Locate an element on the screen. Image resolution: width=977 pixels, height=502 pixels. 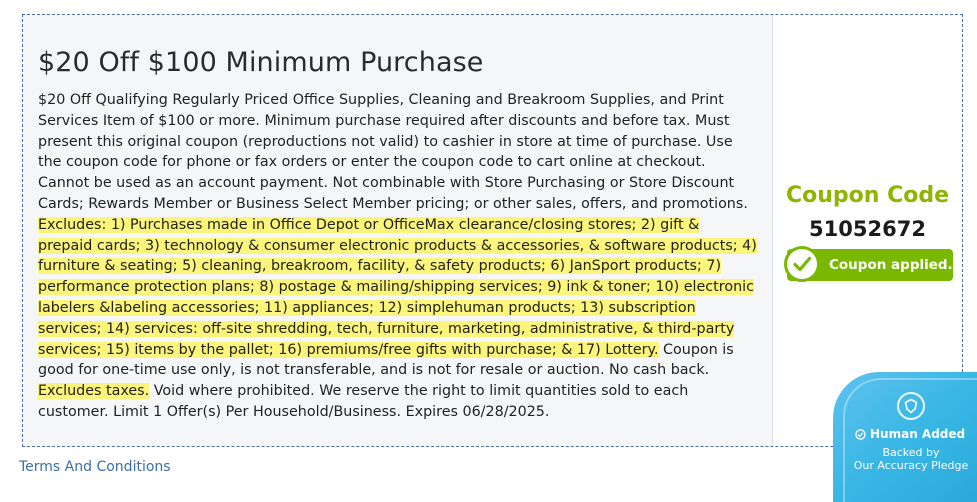
checkmark-icon is located at coordinates (802, 264).